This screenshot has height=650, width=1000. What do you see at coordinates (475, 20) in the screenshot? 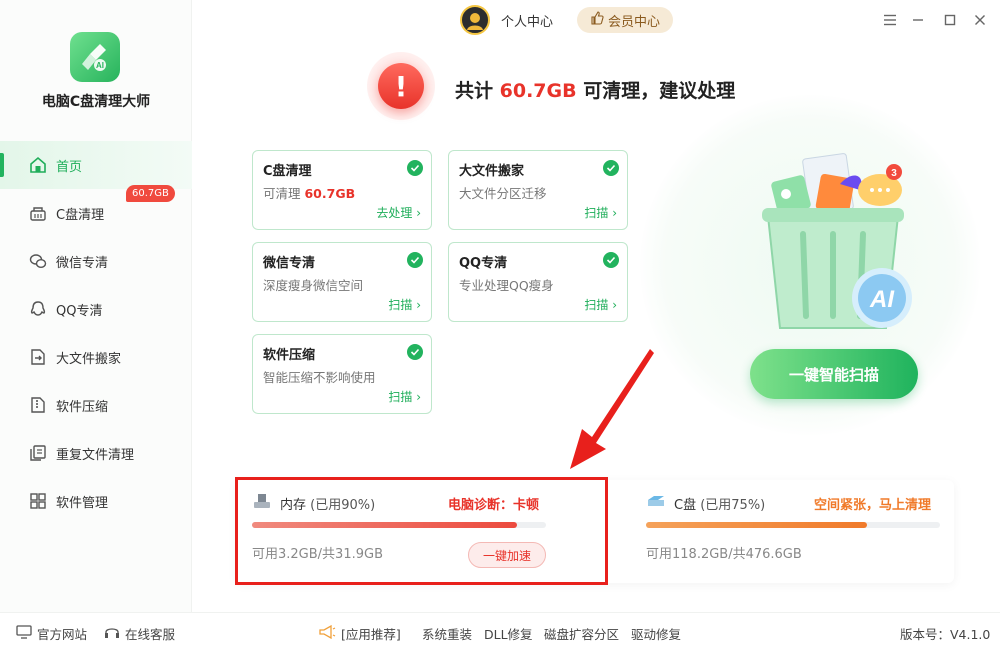
I see `user-avatar` at bounding box center [475, 20].